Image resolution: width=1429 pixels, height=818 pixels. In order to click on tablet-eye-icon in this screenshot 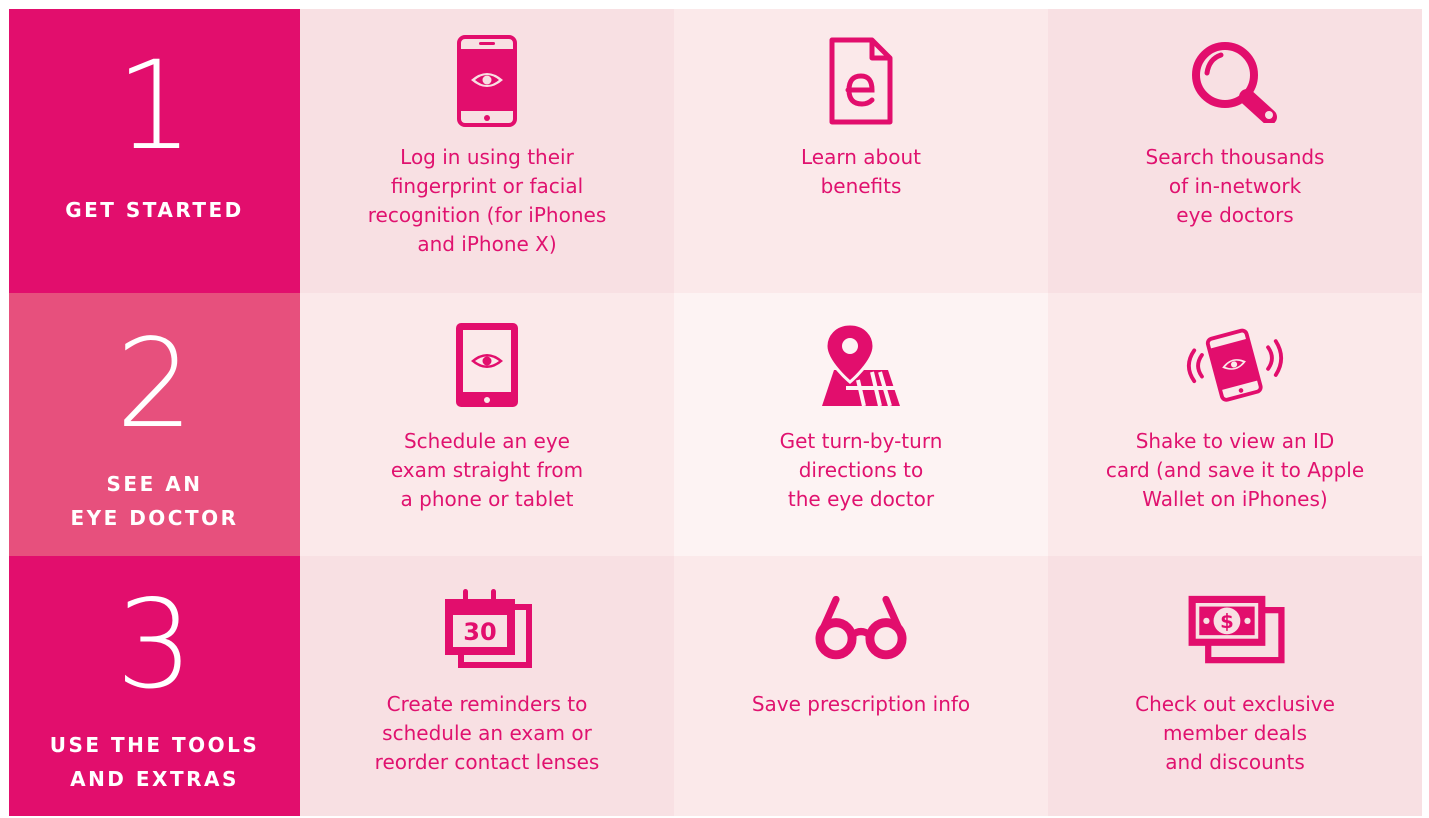, I will do `click(487, 365)`.